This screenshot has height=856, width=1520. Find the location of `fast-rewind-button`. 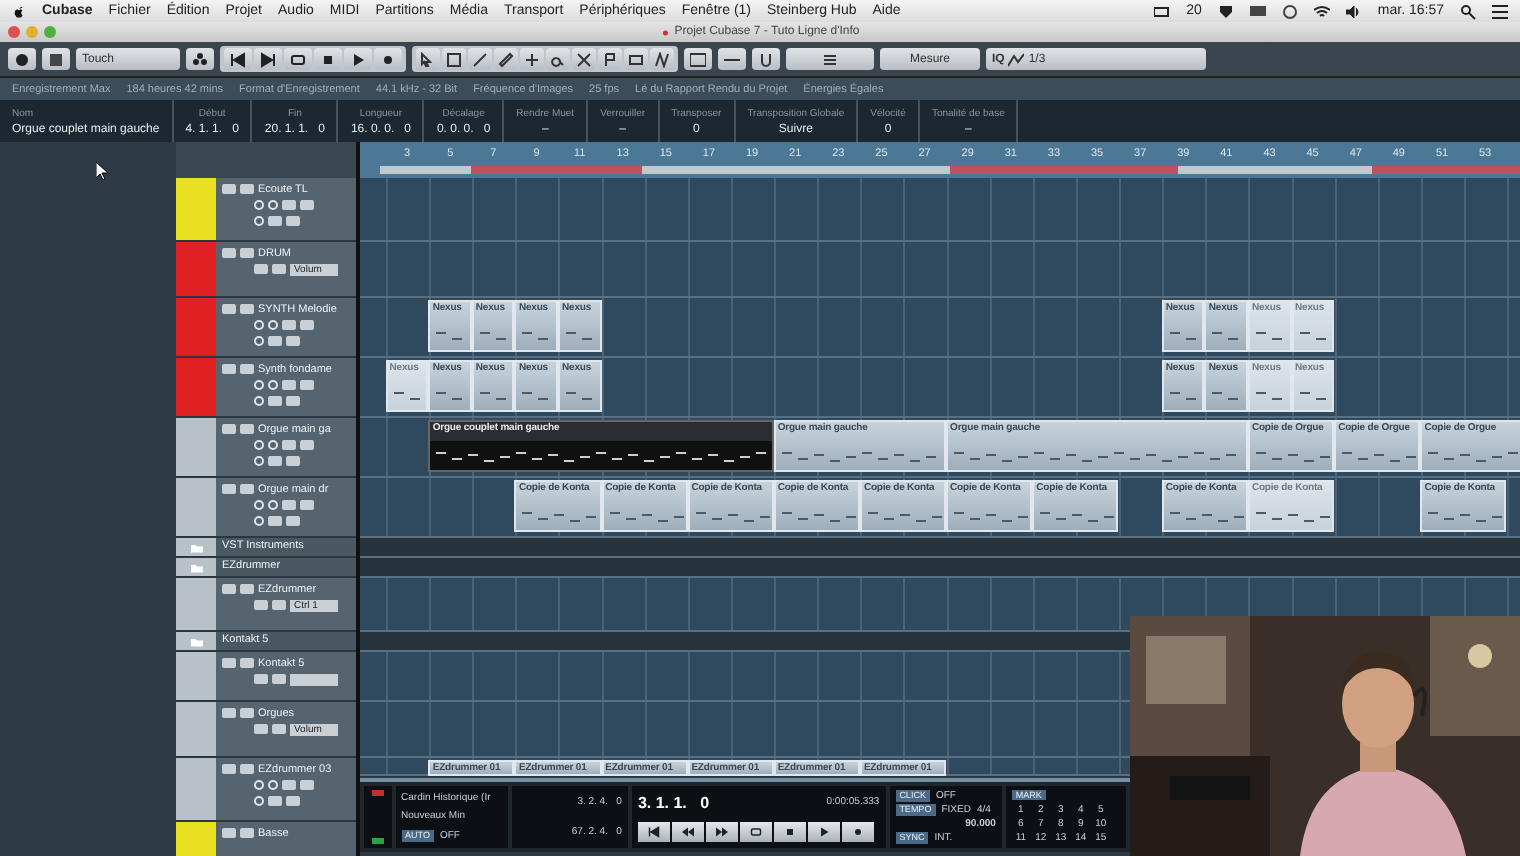

fast-rewind-button is located at coordinates (687, 831).